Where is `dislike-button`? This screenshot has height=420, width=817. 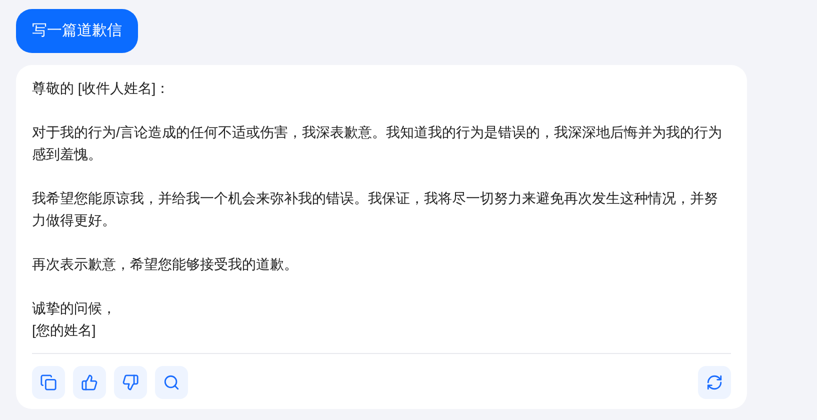 dislike-button is located at coordinates (130, 382).